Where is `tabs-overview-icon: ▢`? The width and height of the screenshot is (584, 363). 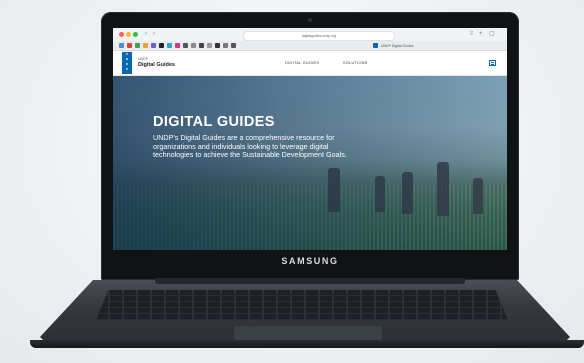 tabs-overview-icon: ▢ is located at coordinates (492, 34).